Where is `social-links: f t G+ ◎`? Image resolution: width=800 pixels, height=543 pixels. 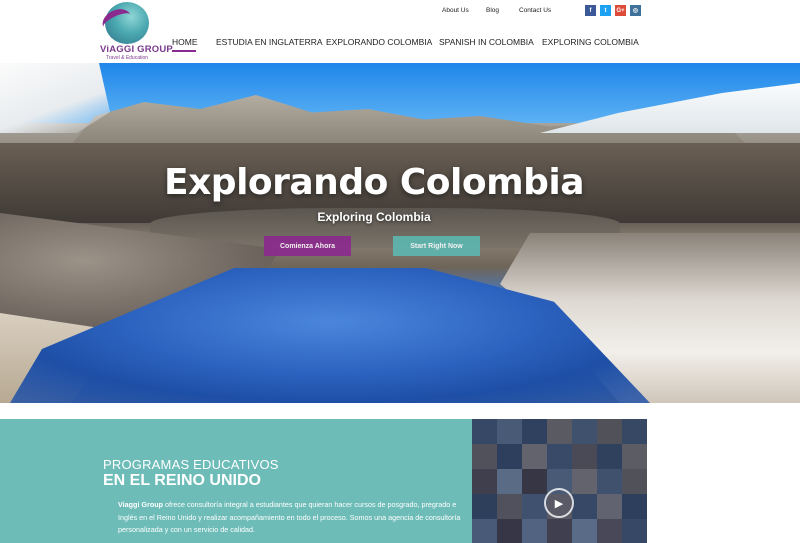
social-links: f t G+ ◎ is located at coordinates (613, 10).